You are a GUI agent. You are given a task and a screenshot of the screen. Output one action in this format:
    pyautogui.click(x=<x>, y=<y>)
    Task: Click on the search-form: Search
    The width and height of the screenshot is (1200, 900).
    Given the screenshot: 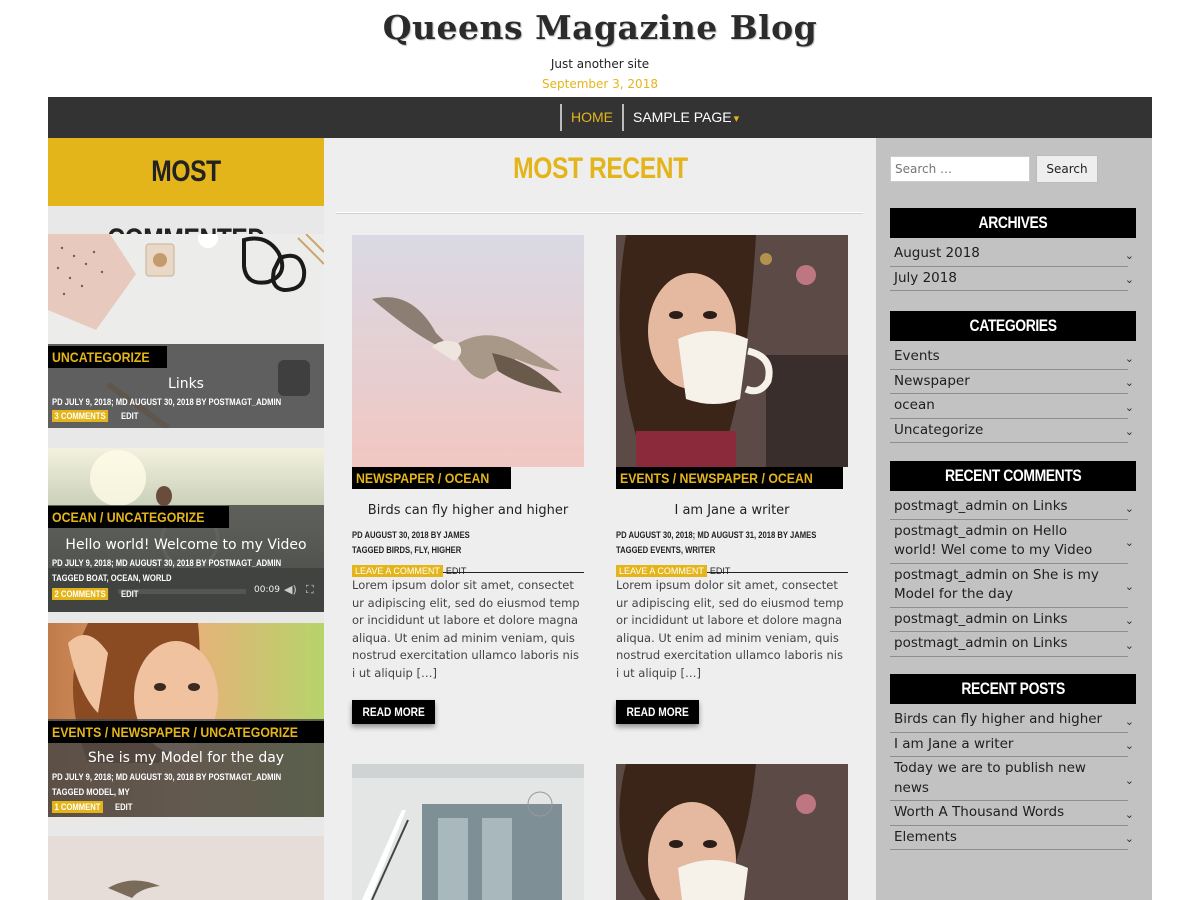 What is the action you would take?
    pyautogui.click(x=994, y=169)
    